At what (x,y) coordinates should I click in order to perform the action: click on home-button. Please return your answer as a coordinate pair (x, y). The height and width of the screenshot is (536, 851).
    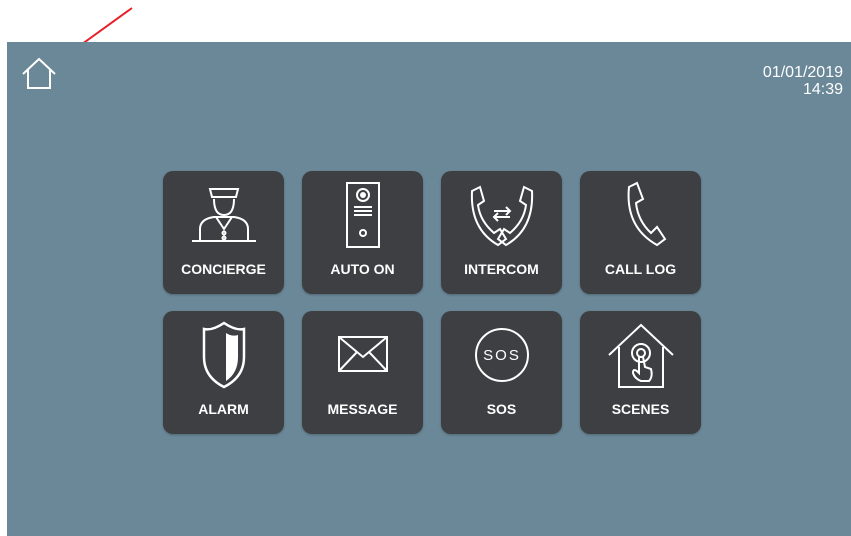
    Looking at the image, I should click on (39, 74).